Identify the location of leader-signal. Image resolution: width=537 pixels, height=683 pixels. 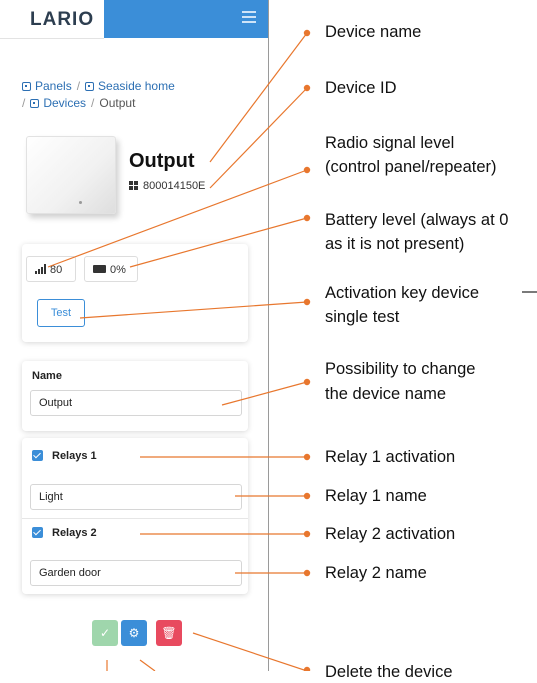
(177, 218).